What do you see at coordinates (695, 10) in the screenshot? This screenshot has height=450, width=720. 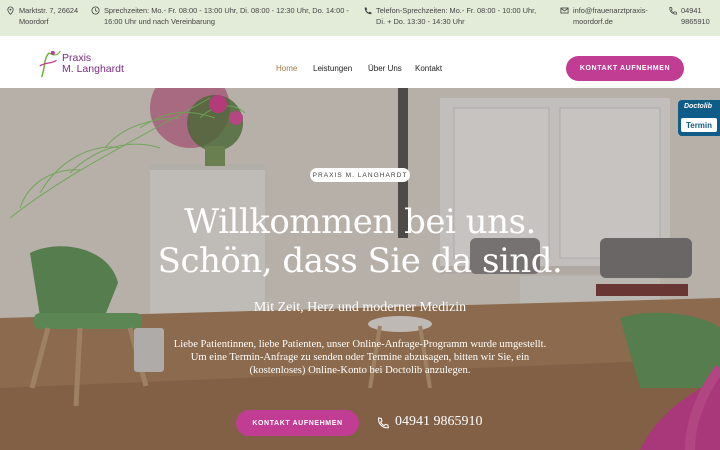 I see `phone-line1: 04941` at bounding box center [695, 10].